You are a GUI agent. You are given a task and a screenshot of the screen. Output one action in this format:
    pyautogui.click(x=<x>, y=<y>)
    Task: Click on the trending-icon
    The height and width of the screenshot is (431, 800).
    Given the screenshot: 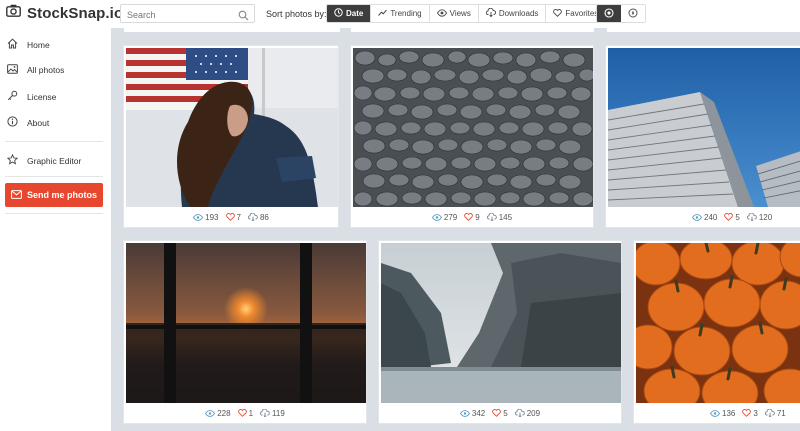 What is the action you would take?
    pyautogui.click(x=383, y=13)
    